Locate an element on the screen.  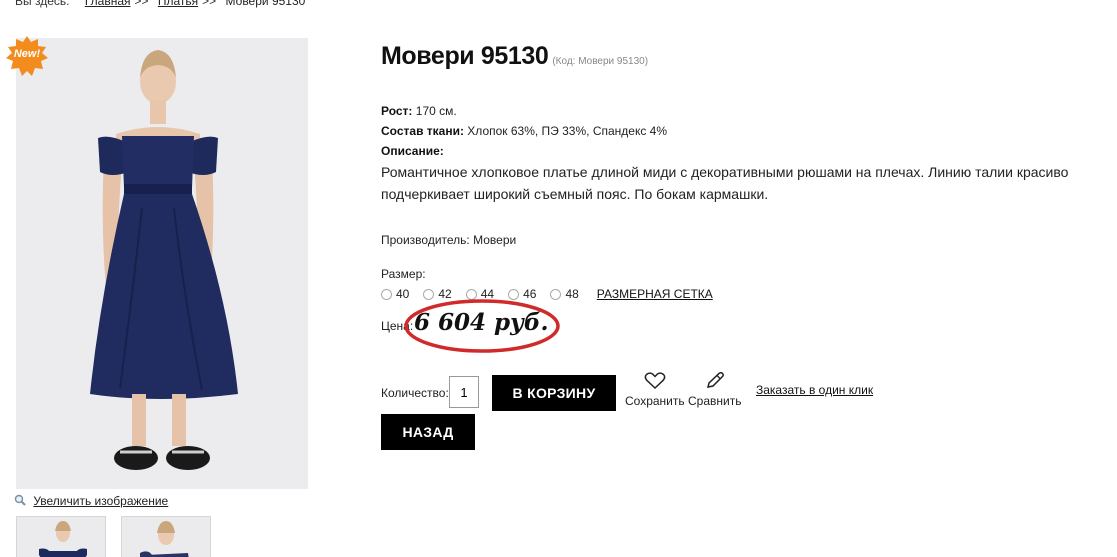
zoom-link-label: Увеличить изображение is located at coordinates (100, 501).